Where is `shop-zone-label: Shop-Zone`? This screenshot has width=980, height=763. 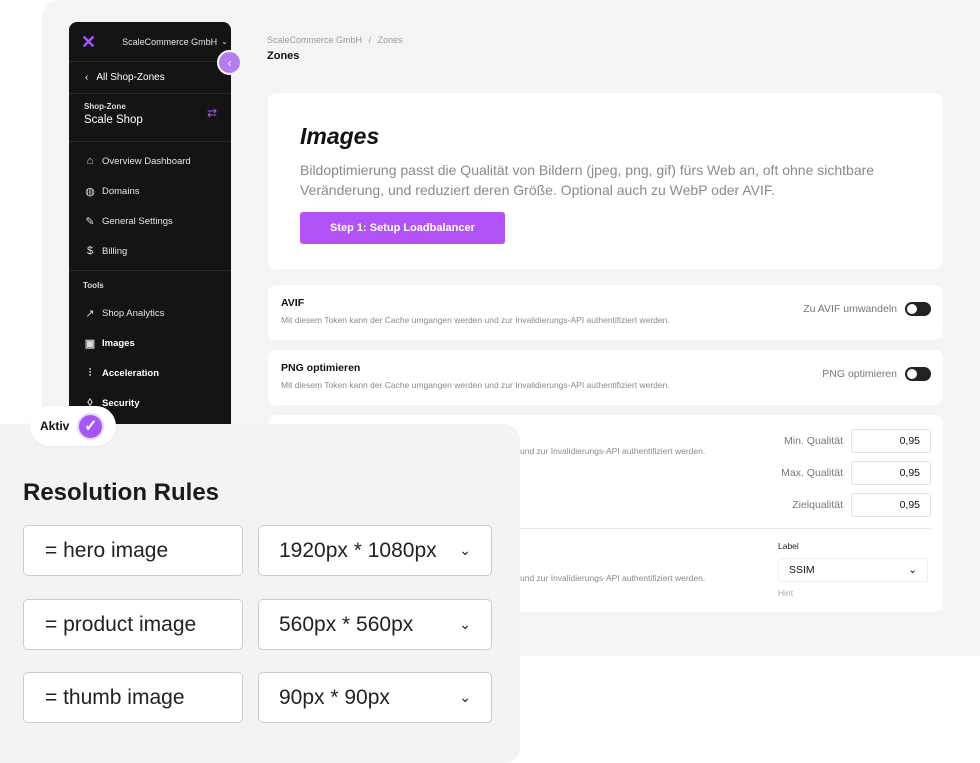 shop-zone-label: Shop-Zone is located at coordinates (105, 106).